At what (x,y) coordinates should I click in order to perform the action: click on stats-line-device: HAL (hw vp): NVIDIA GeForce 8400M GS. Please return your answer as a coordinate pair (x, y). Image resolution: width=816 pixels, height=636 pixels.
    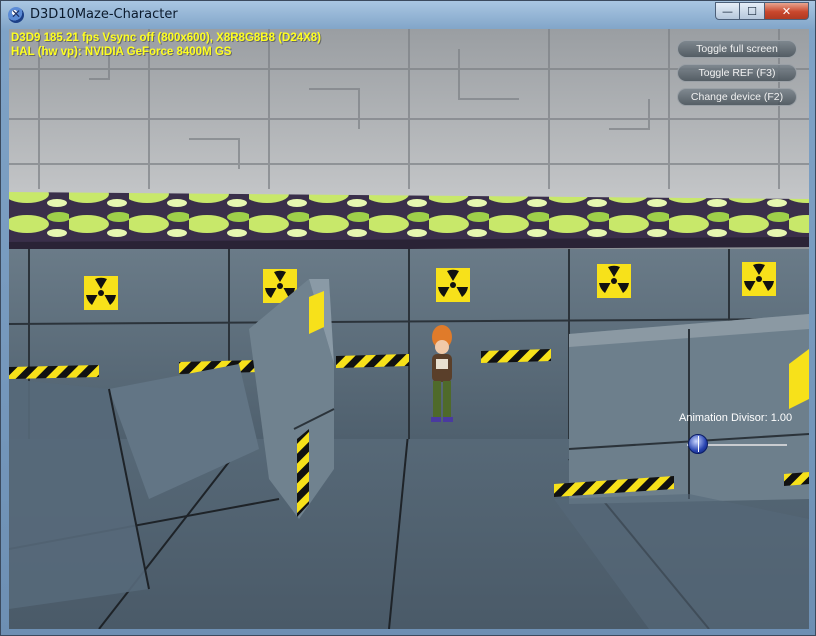
    Looking at the image, I should click on (121, 52).